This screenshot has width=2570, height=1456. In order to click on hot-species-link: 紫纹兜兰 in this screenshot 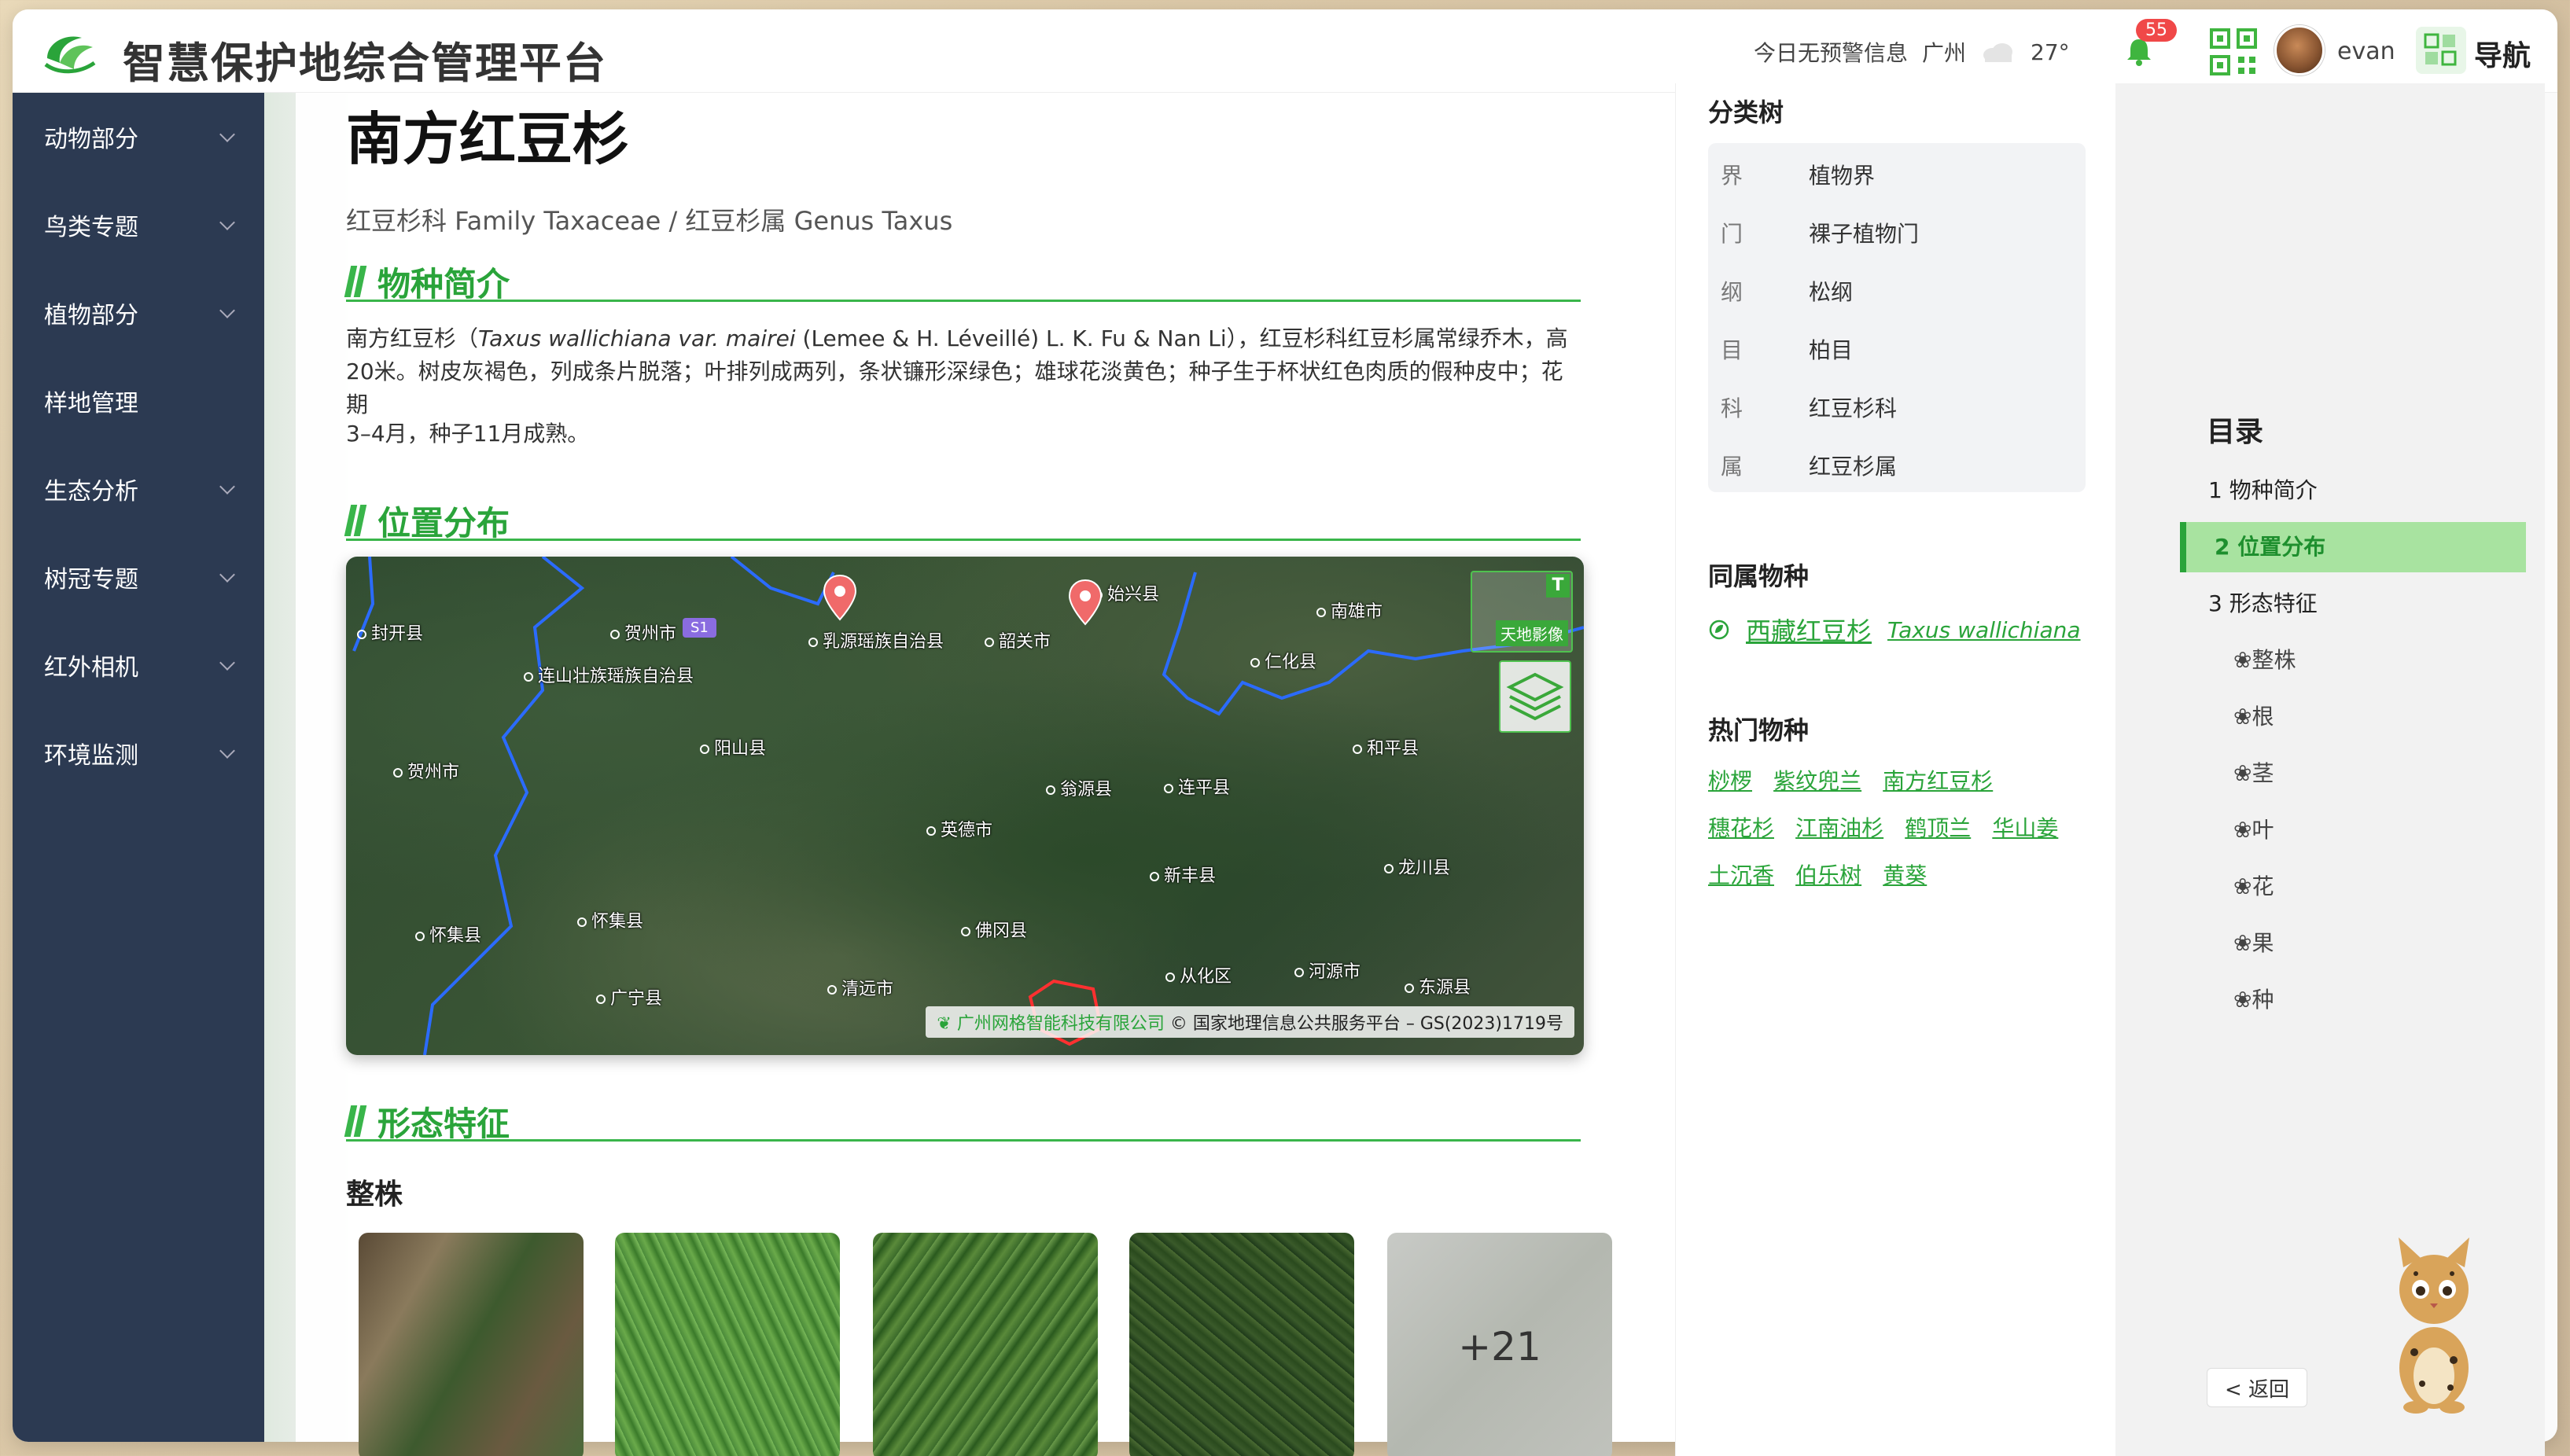, I will do `click(1817, 780)`.